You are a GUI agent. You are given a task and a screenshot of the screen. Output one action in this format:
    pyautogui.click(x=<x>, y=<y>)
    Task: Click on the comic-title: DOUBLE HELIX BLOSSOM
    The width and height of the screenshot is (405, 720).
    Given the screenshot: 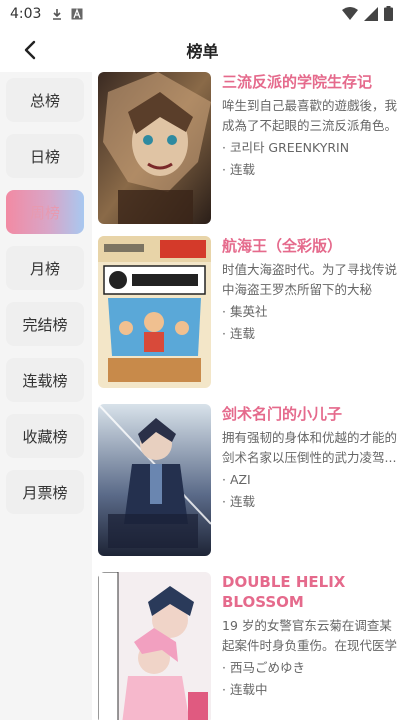 What is the action you would take?
    pyautogui.click(x=284, y=592)
    